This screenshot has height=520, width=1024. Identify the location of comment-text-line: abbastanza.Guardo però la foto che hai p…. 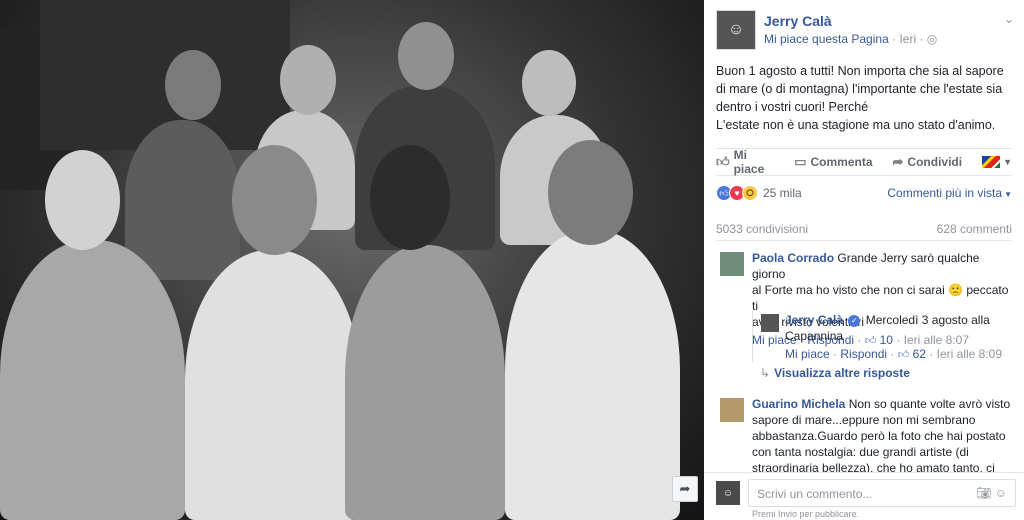
(879, 436).